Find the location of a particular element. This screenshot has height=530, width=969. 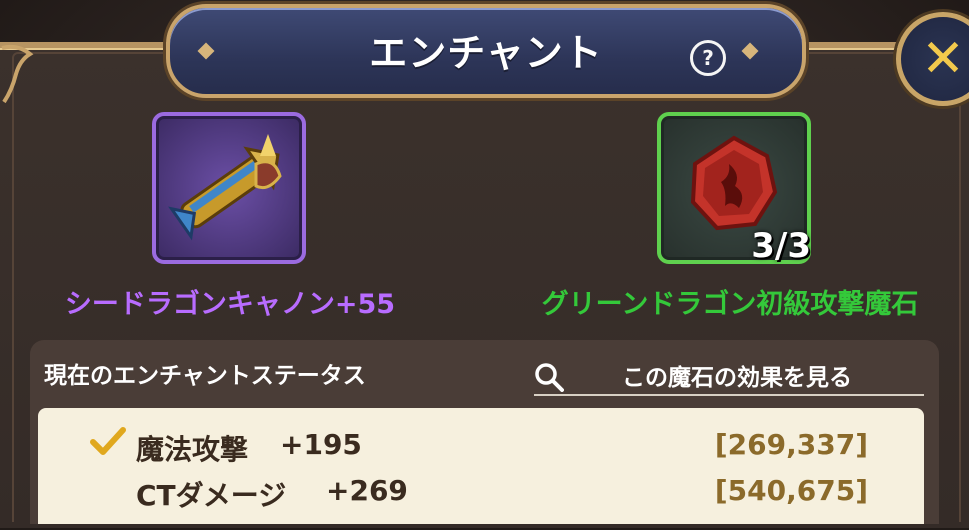

panel-corner-ornament is located at coordinates (17, 74).